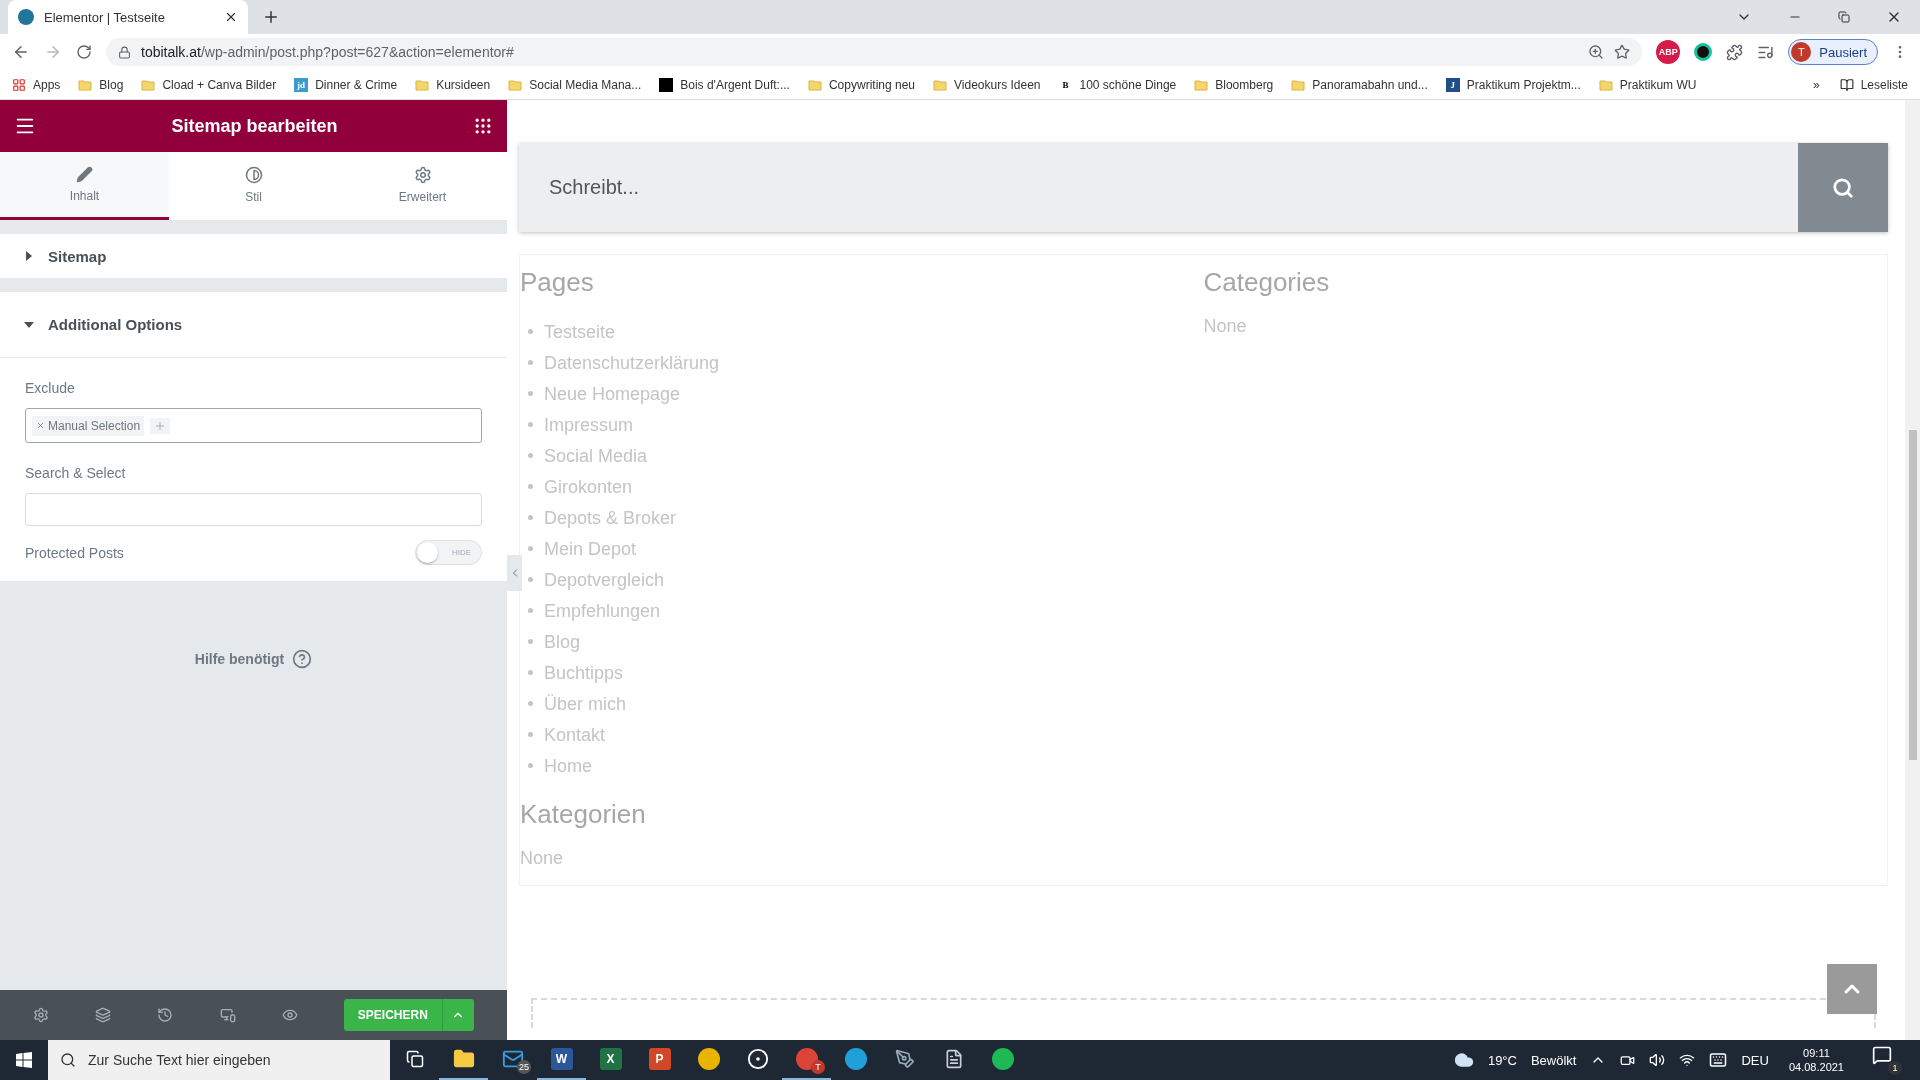 This screenshot has height=1080, width=1920. What do you see at coordinates (987, 84) in the screenshot?
I see `bookmark: Videokurs Ideen` at bounding box center [987, 84].